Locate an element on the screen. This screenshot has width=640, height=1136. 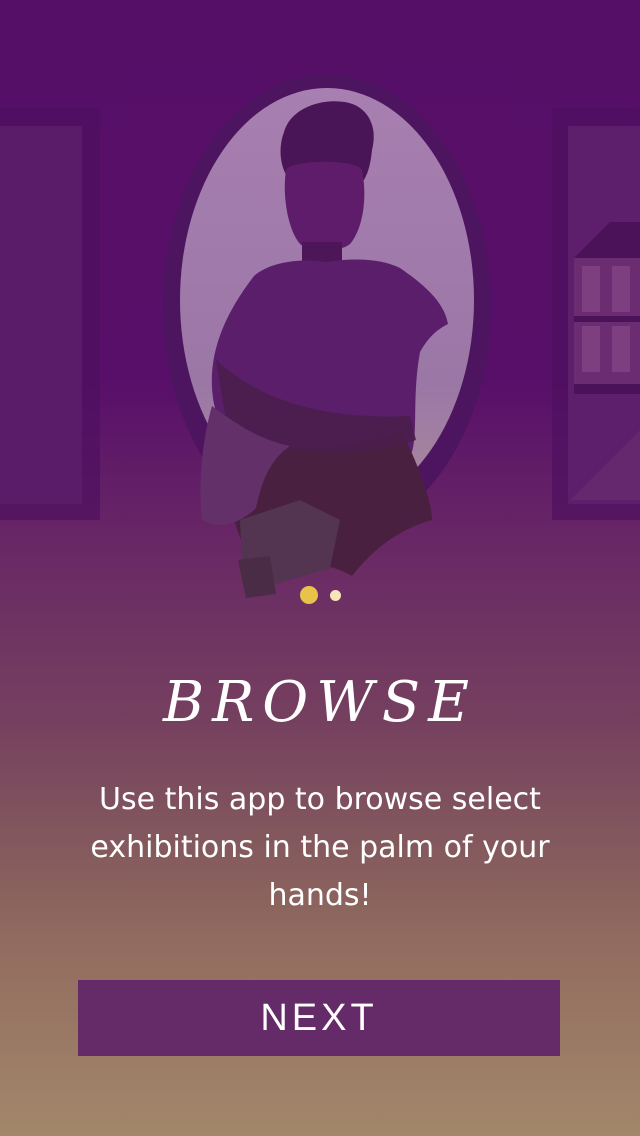
next-button: NEXT is located at coordinates (319, 1018).